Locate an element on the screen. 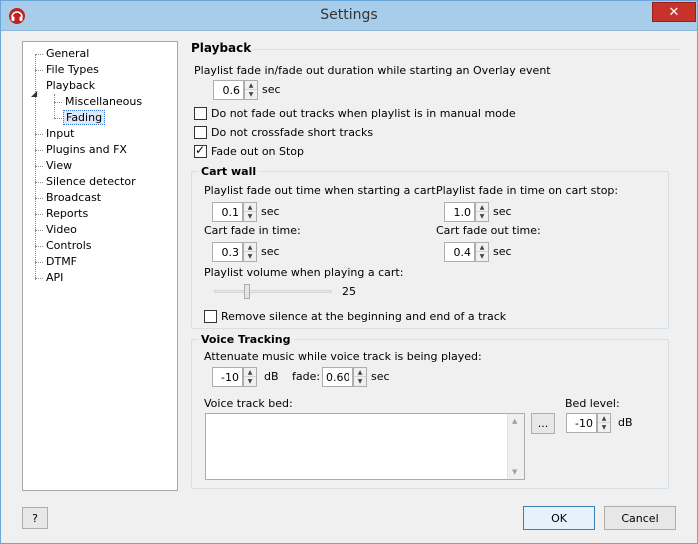 This screenshot has width=698, height=544. checkbox-box: ✓ is located at coordinates (200, 150).